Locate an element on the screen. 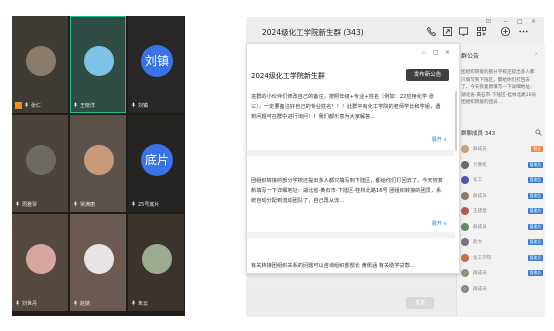 Image resolution: width=554 pixels, height=331 pixels. popup-minimize-button: − is located at coordinates (423, 52).